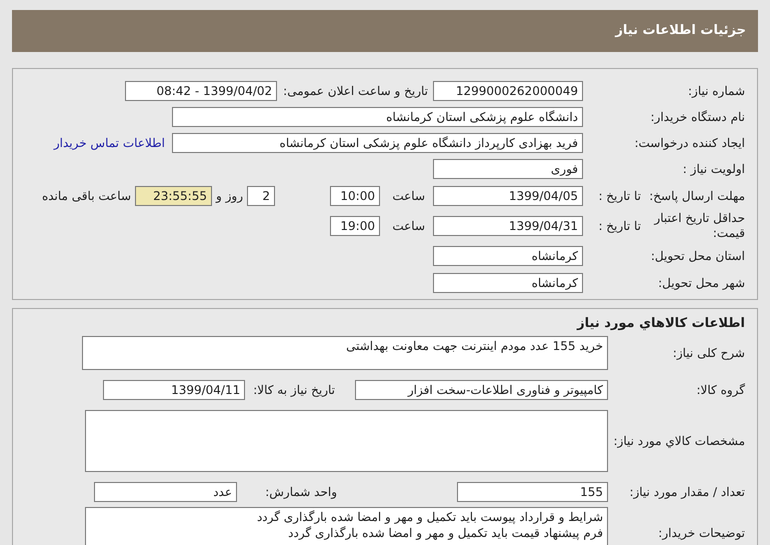 Image resolution: width=770 pixels, height=545 pixels. I want to click on field-label: تاریخ نیاز به کالا:, so click(294, 390).